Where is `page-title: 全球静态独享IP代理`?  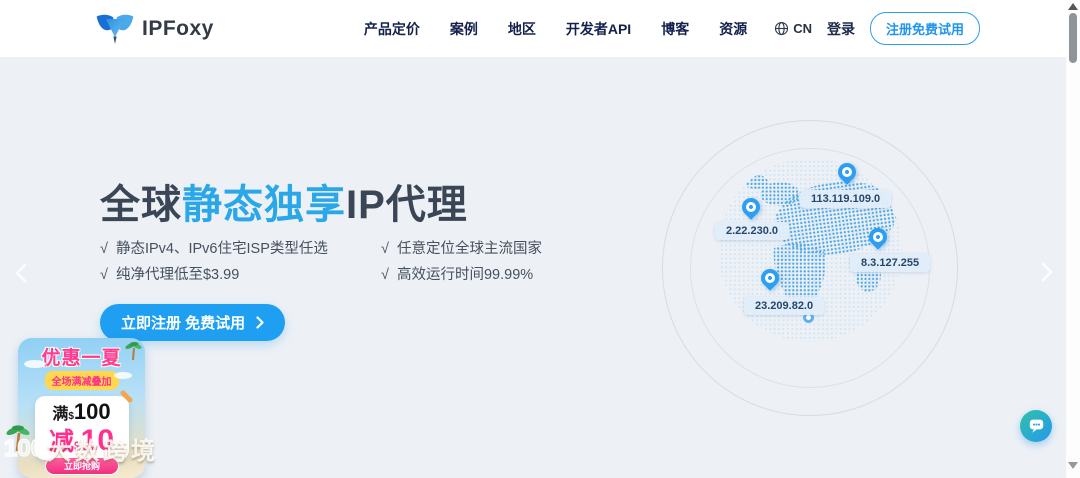 page-title: 全球静态独享IP代理 is located at coordinates (284, 201).